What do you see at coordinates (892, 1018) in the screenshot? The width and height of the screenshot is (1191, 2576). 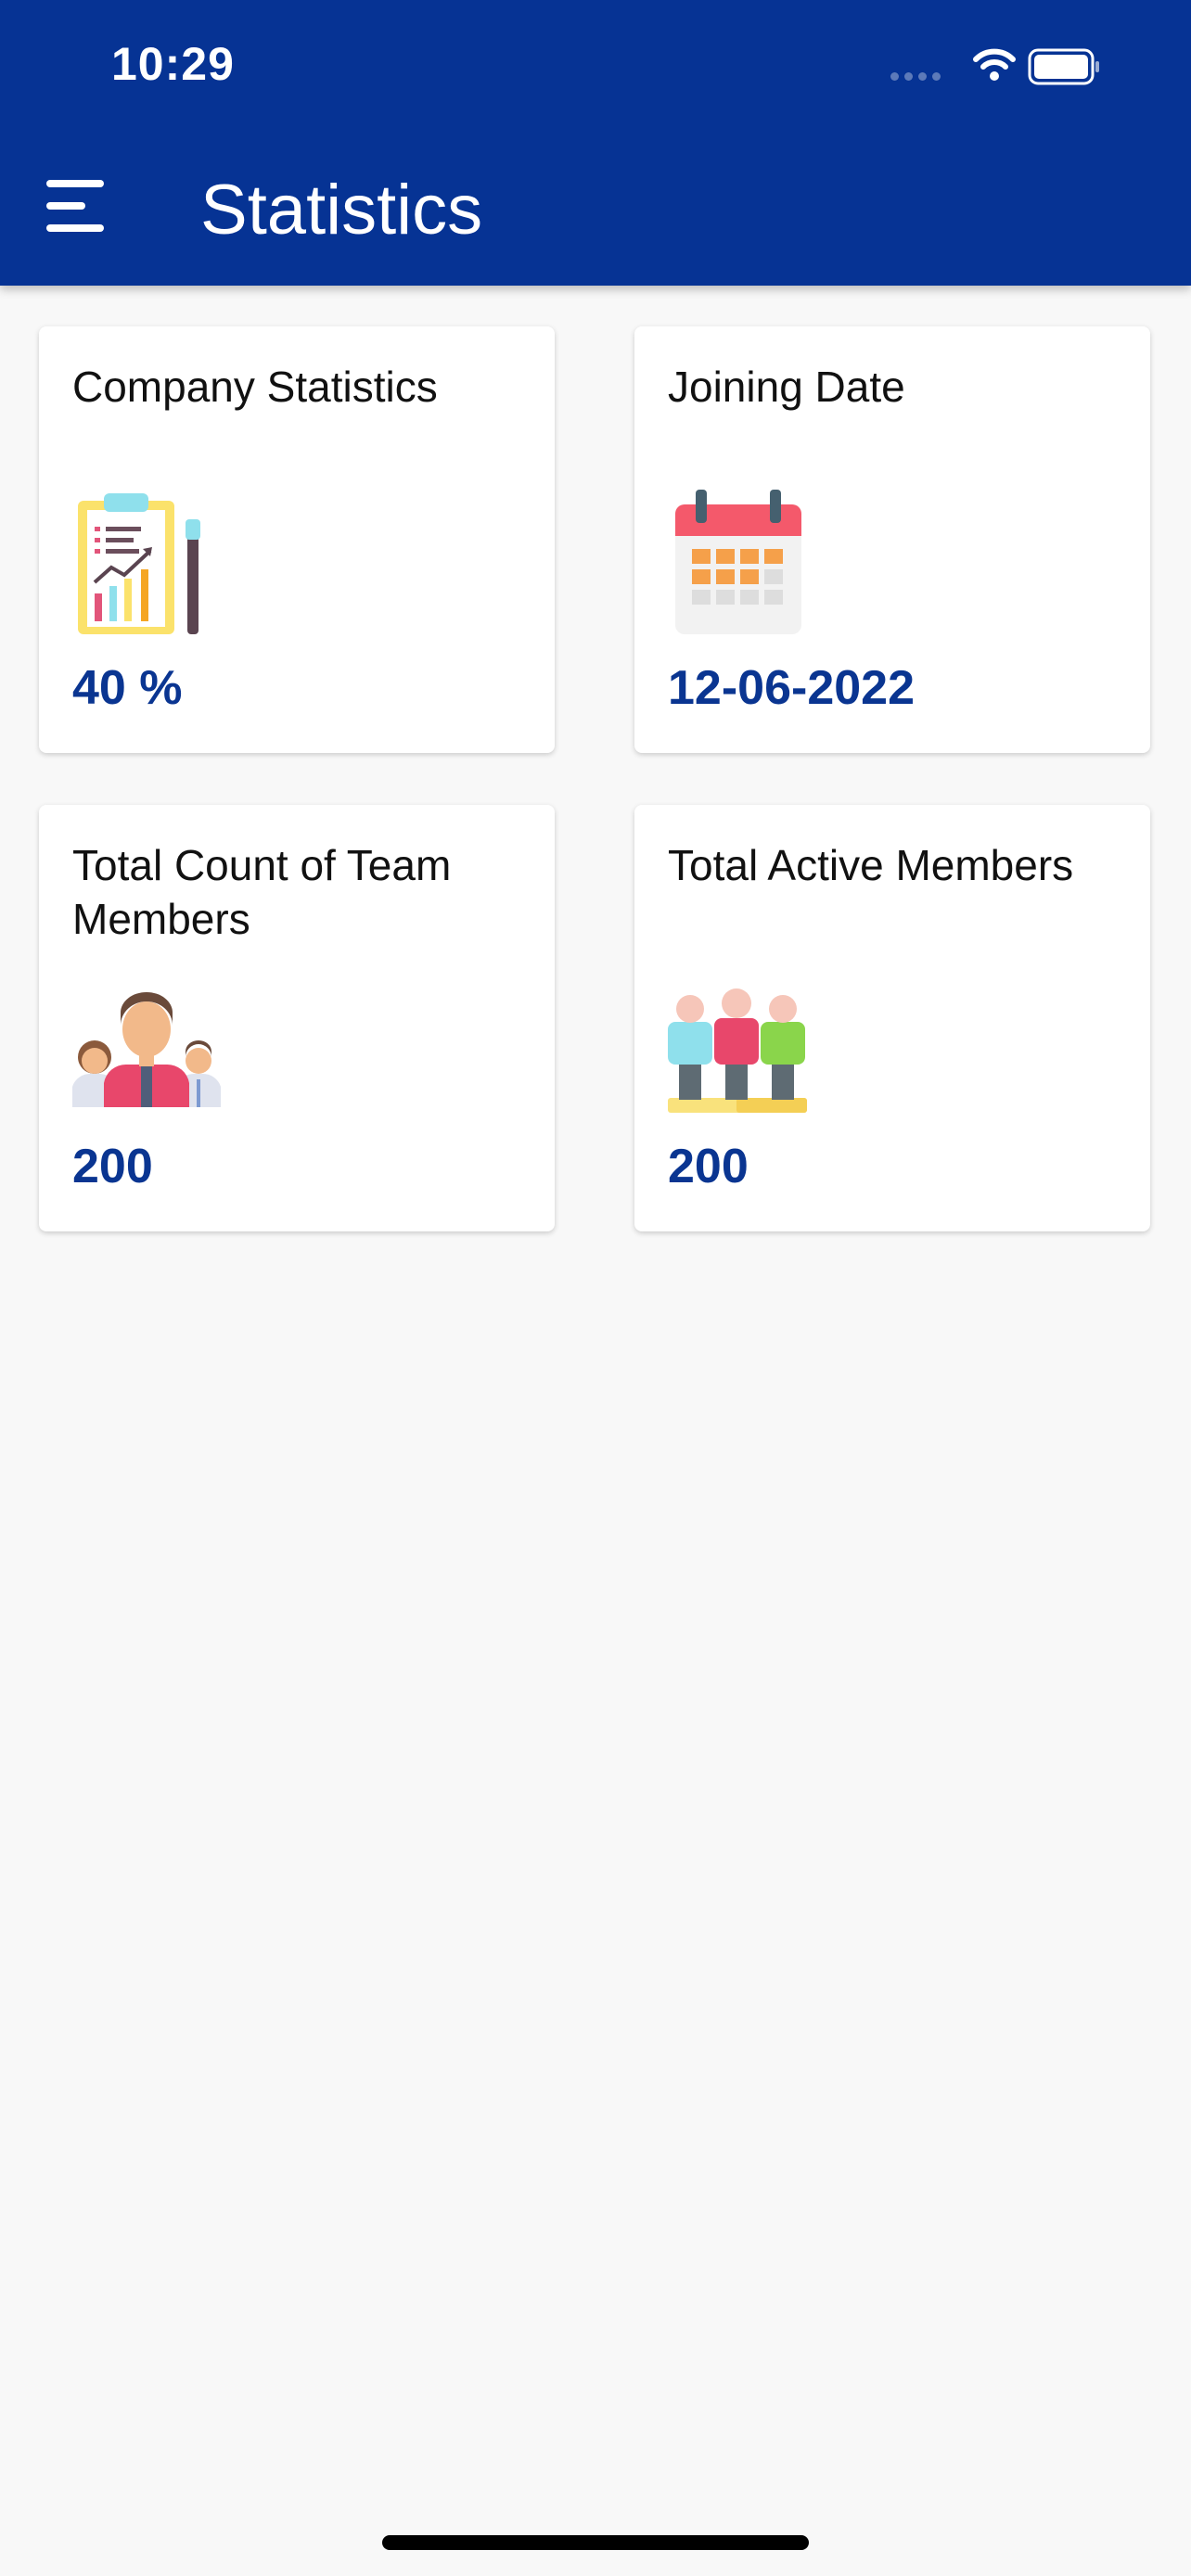 I see `active-members-card: Total Active Members 200` at bounding box center [892, 1018].